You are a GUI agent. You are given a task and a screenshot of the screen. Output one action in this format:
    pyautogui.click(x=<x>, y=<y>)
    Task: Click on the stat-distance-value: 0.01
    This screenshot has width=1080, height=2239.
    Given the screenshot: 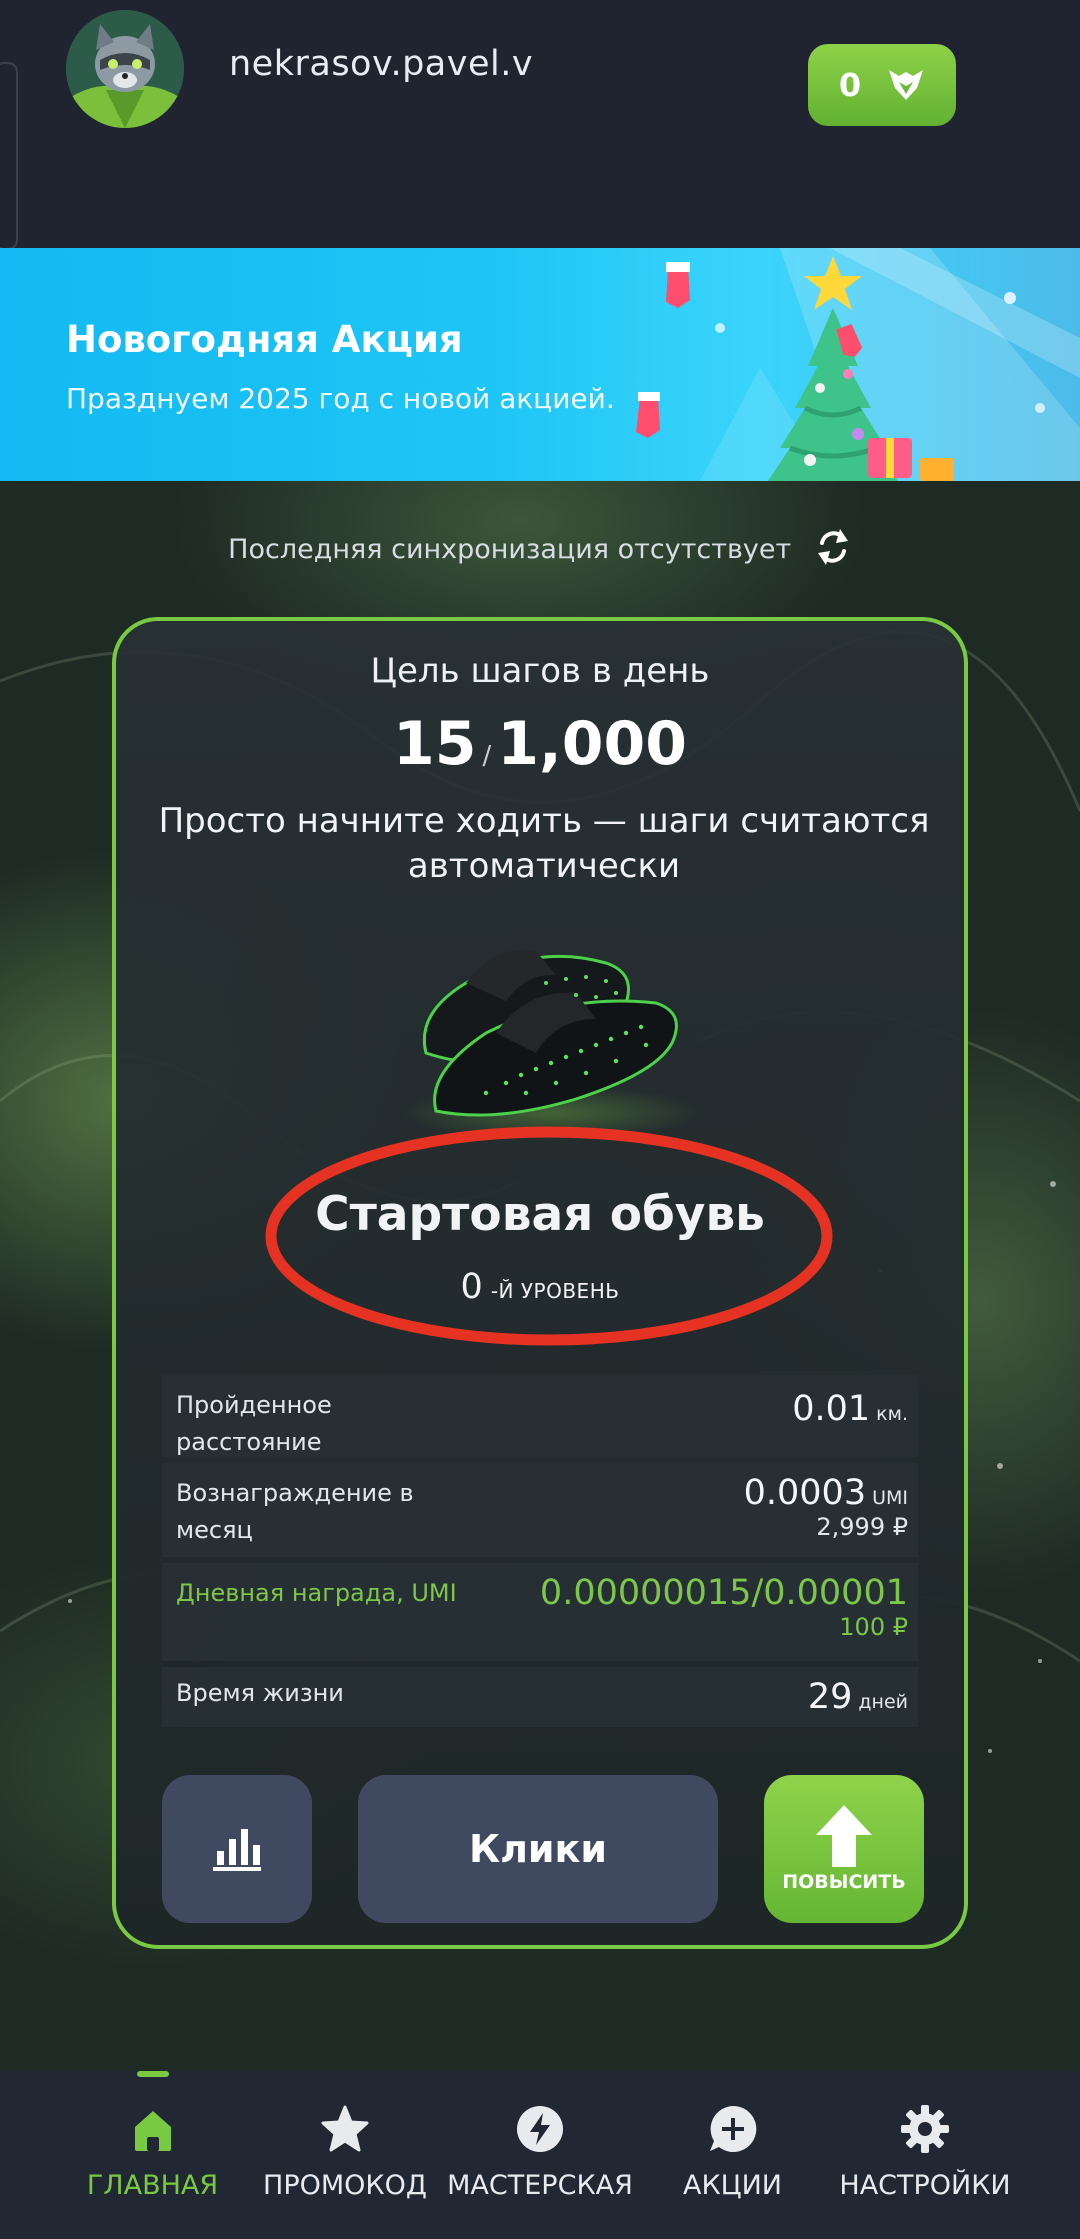 What is the action you would take?
    pyautogui.click(x=831, y=1409)
    